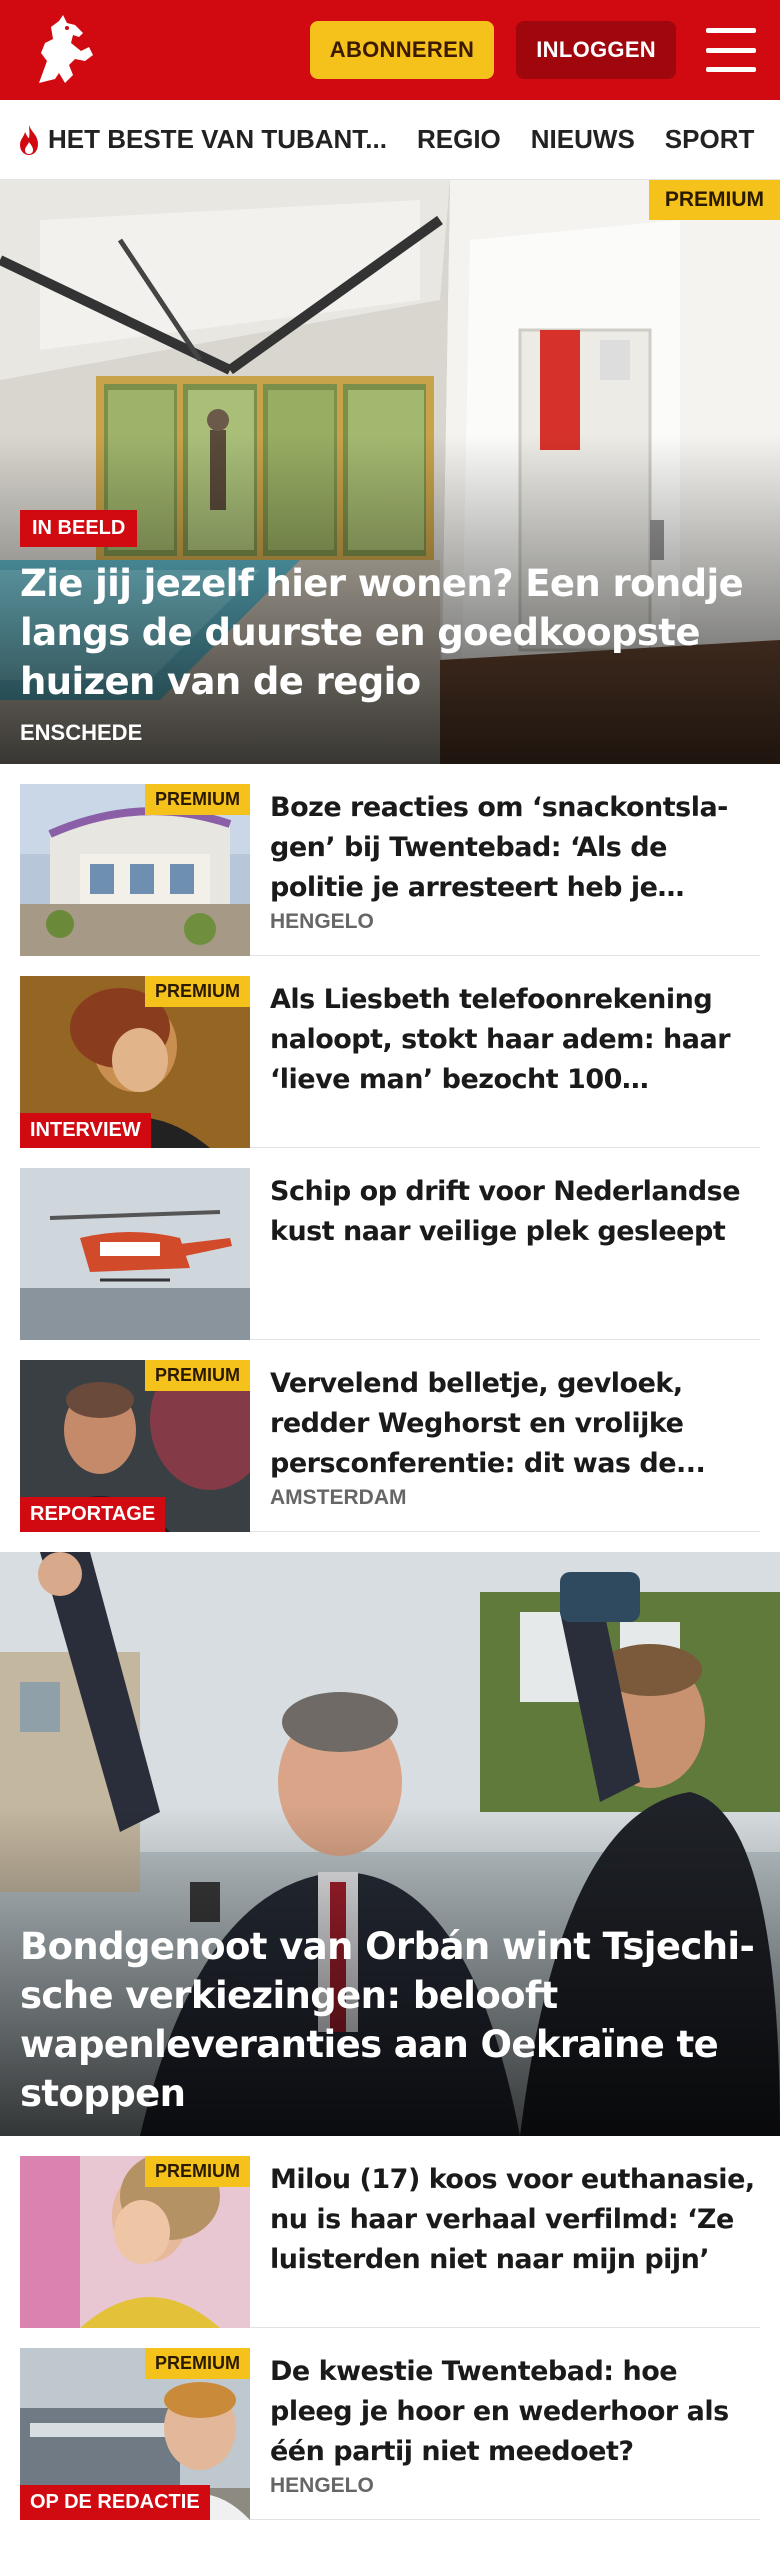  What do you see at coordinates (135, 2434) in the screenshot?
I see `article-thumbnail: PREMIUM OP DE REDACTIE` at bounding box center [135, 2434].